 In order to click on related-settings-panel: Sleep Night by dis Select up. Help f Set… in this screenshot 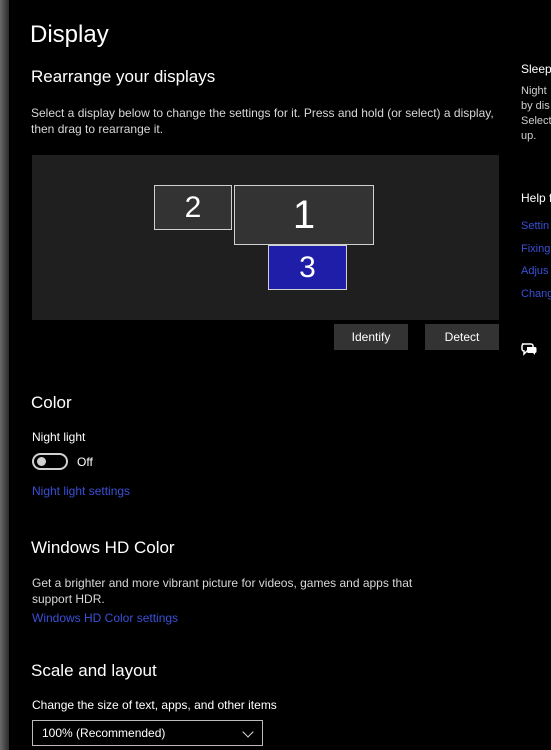, I will do `click(536, 375)`.